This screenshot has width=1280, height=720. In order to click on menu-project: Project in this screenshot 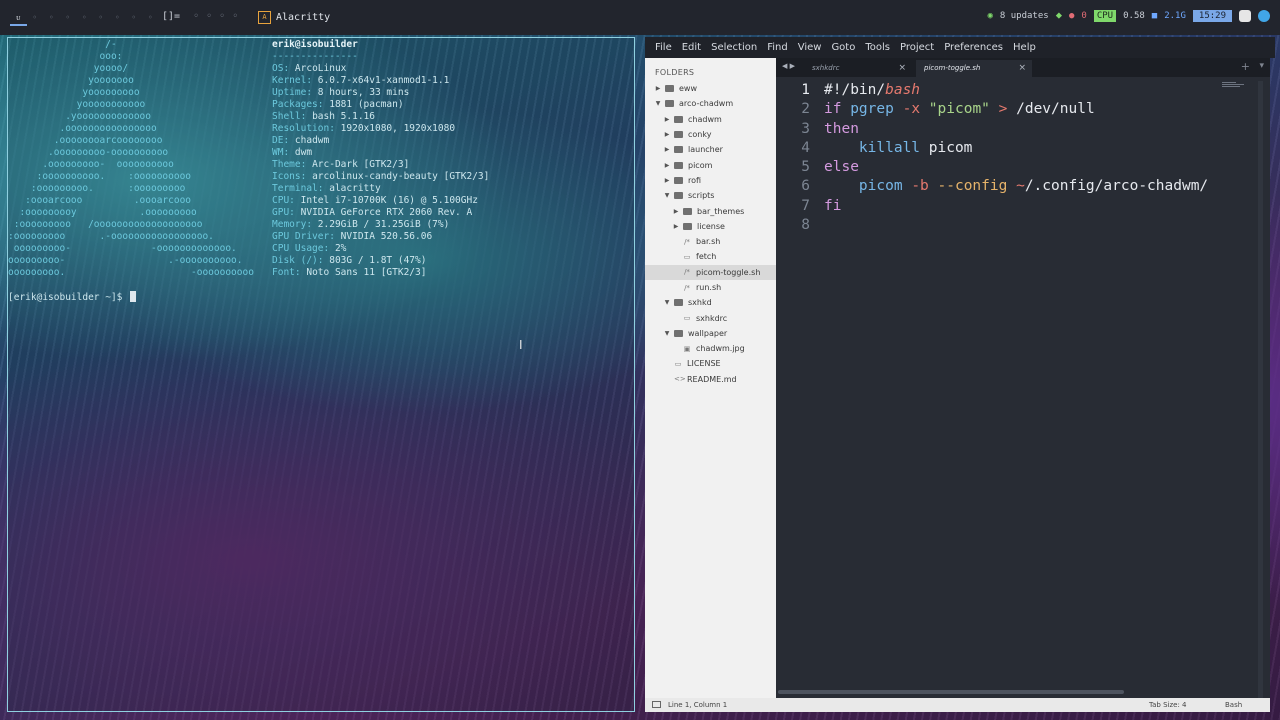, I will do `click(917, 47)`.